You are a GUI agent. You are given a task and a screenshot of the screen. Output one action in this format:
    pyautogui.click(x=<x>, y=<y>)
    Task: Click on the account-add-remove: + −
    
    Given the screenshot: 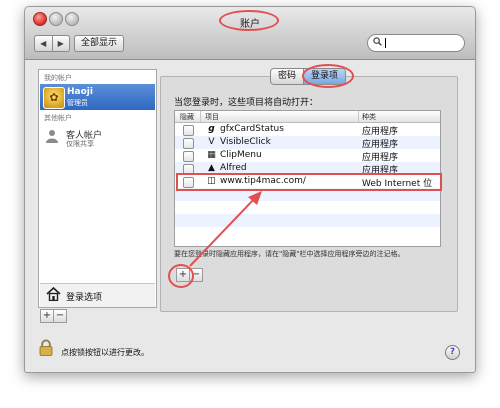 What is the action you would take?
    pyautogui.click(x=53, y=316)
    